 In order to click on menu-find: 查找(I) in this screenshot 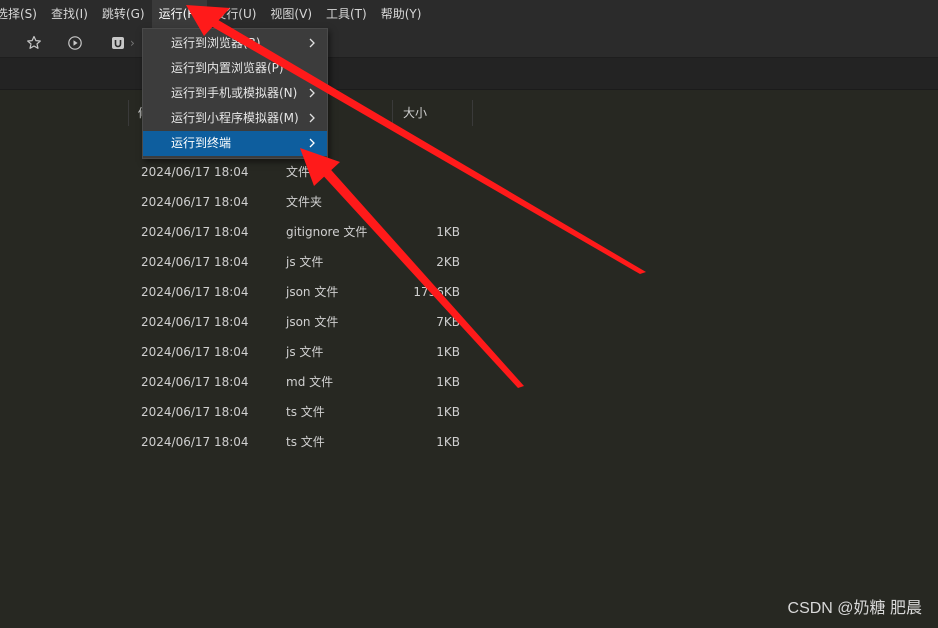, I will do `click(69, 14)`.